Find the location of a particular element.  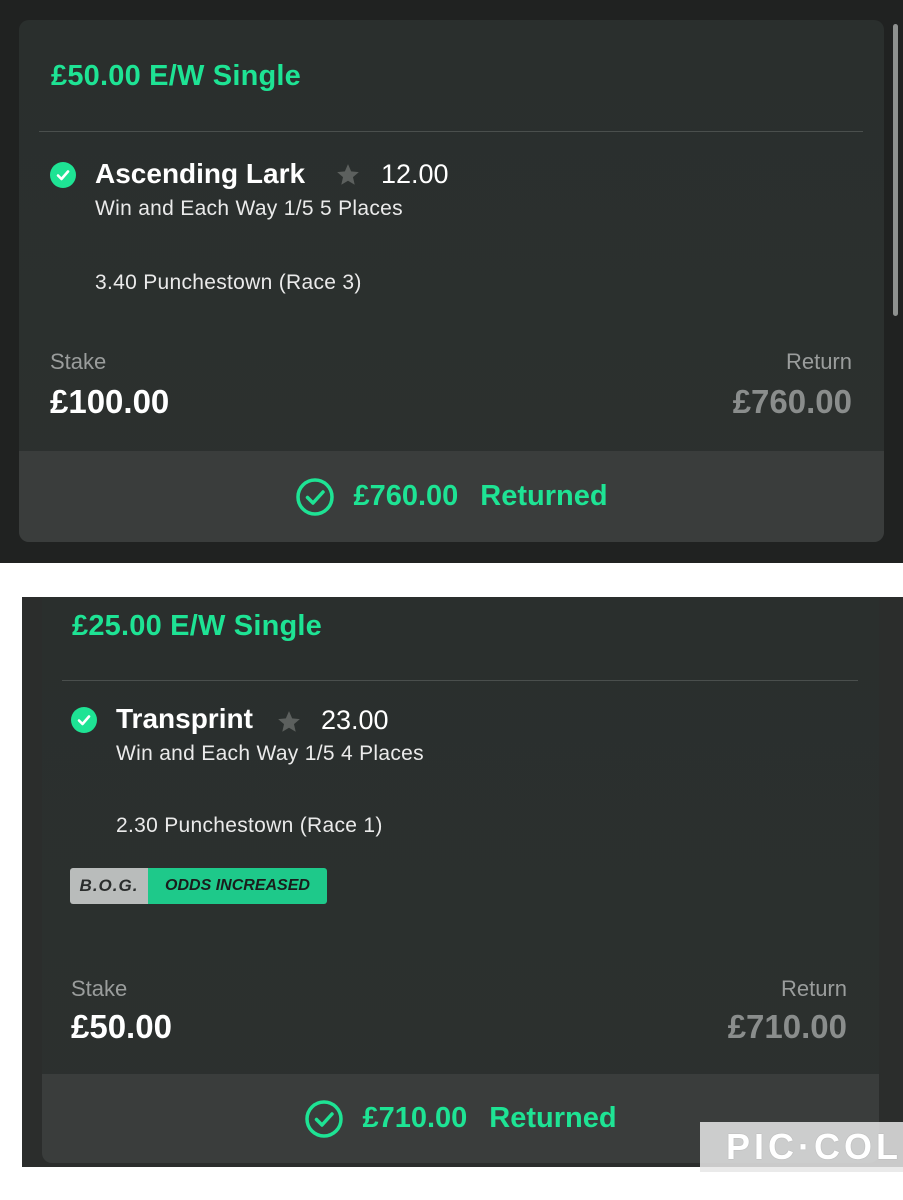

odds: 12.00 is located at coordinates (415, 174).